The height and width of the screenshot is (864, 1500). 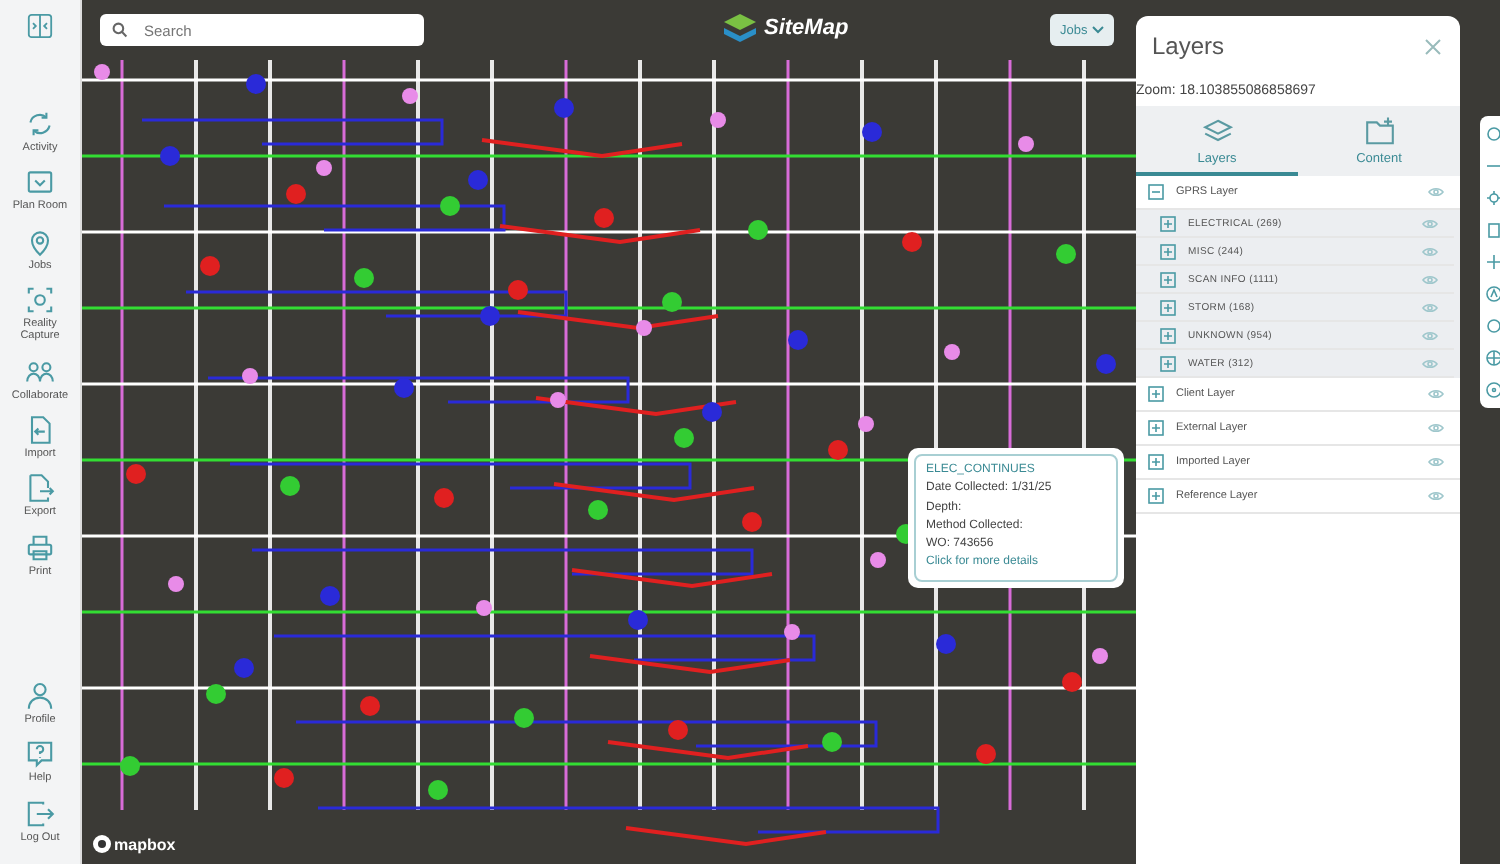 I want to click on logo-icon, so click(x=740, y=28).